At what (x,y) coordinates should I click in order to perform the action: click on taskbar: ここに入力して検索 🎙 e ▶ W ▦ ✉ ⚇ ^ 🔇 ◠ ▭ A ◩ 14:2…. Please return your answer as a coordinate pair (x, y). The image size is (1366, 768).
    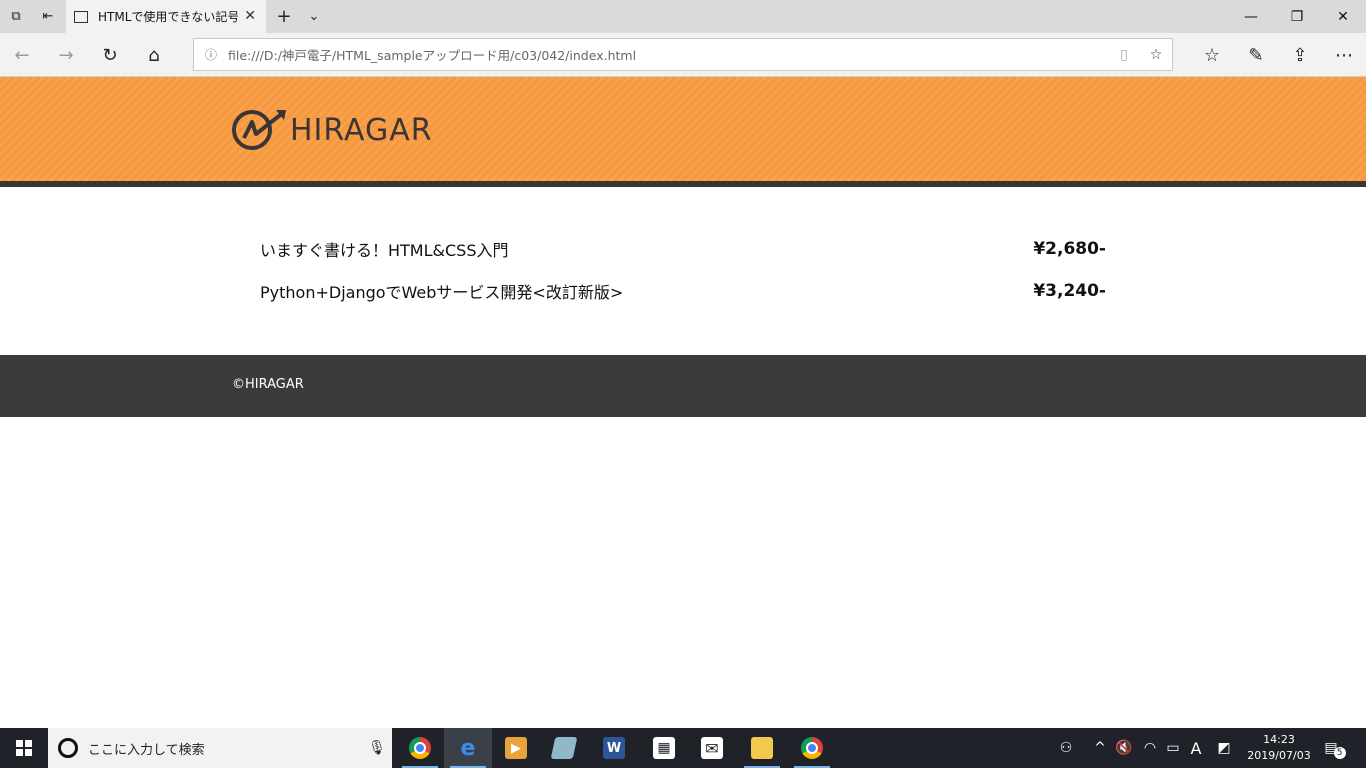
    Looking at the image, I should click on (683, 748).